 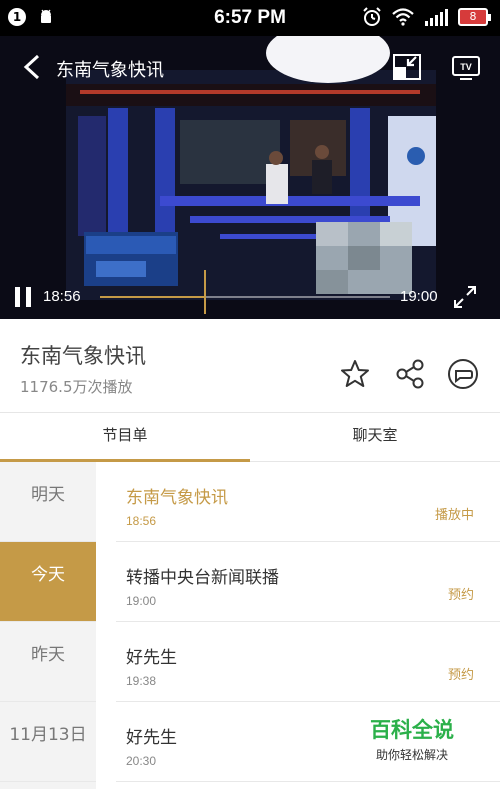 What do you see at coordinates (298, 662) in the screenshot?
I see `program-row: 好先生 19:38 预约` at bounding box center [298, 662].